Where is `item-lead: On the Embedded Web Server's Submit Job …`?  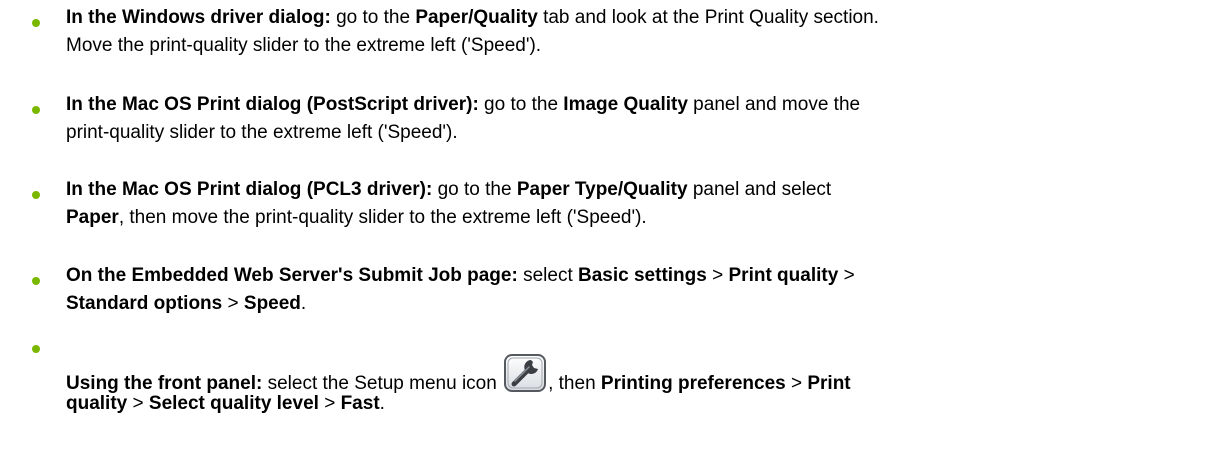
item-lead: On the Embedded Web Server's Submit Job … is located at coordinates (292, 275).